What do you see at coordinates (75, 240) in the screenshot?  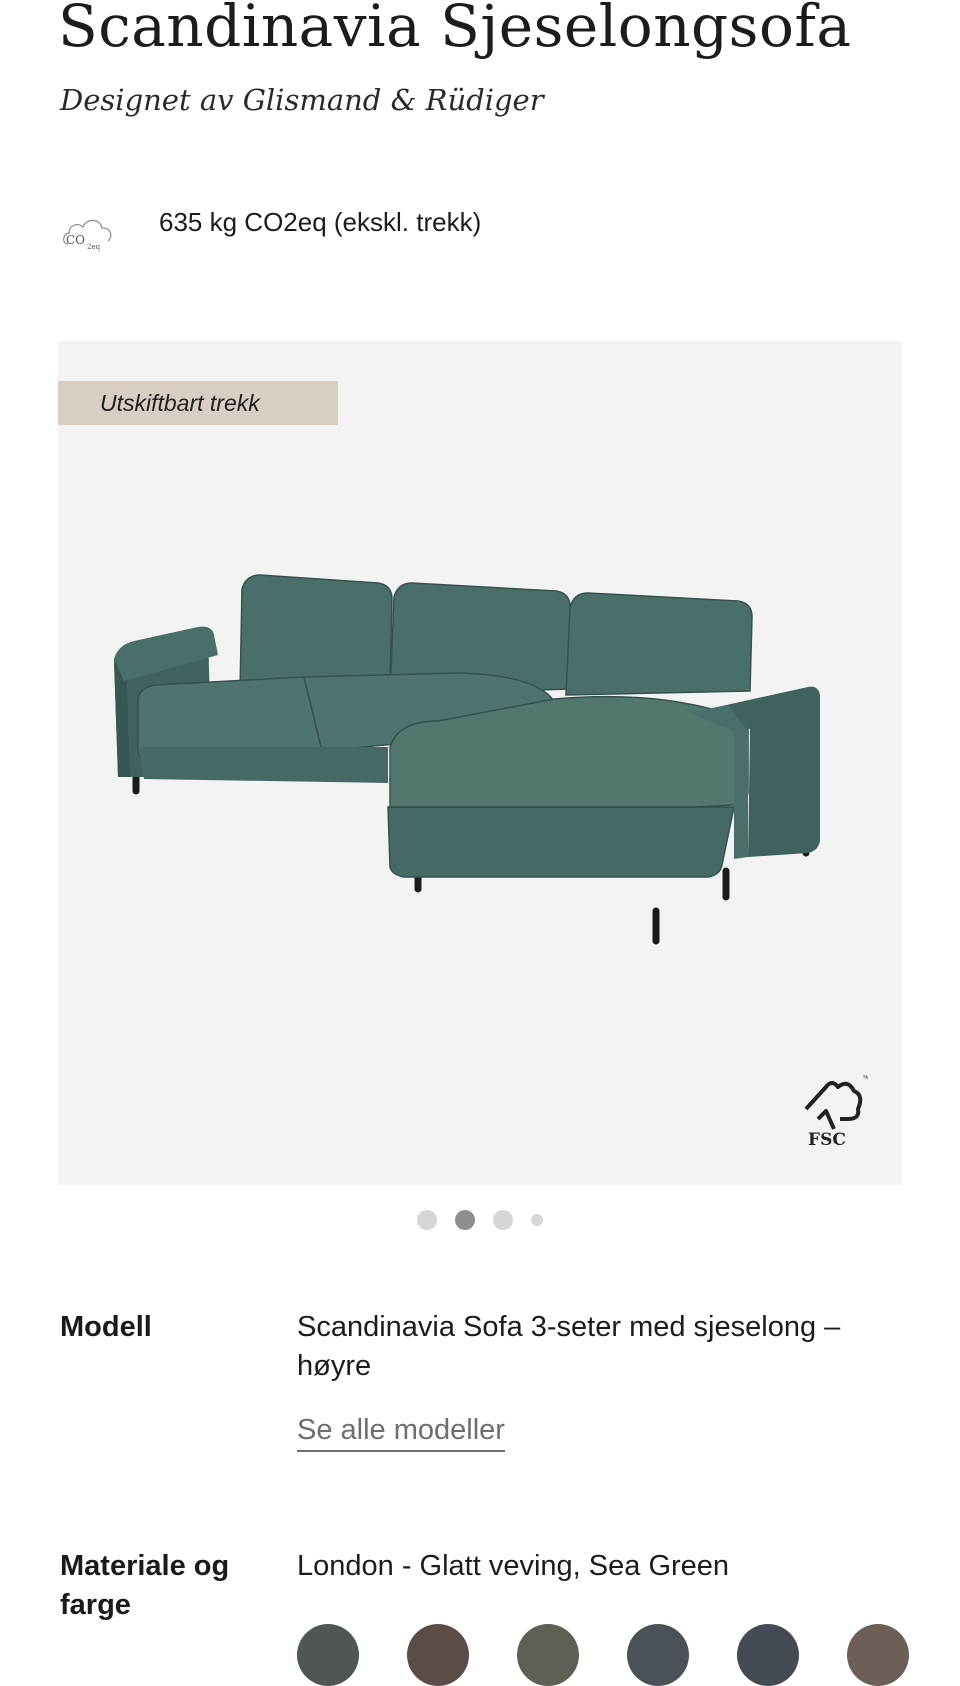 I see `svg-text: CO` at bounding box center [75, 240].